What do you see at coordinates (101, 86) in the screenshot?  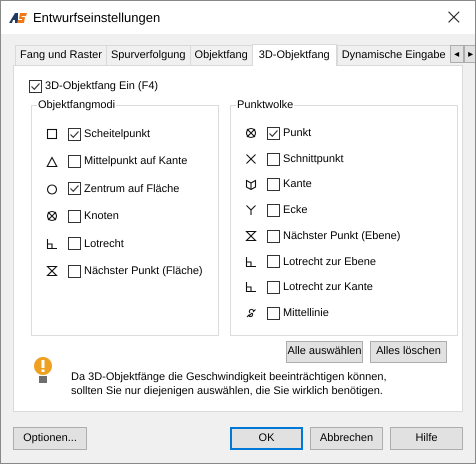 I see `checkbox-label: 3D-Objektfang Ein (F4)` at bounding box center [101, 86].